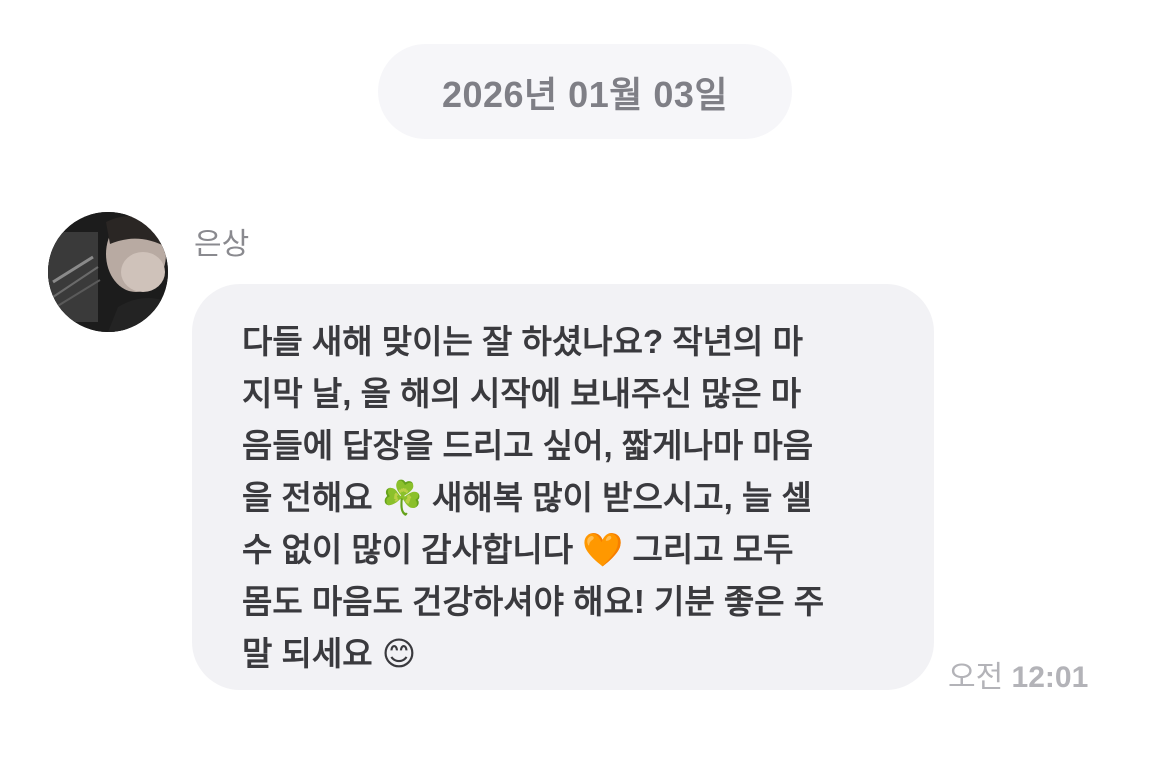 This screenshot has width=1170, height=767. What do you see at coordinates (222, 244) in the screenshot?
I see `sender-name: 은상` at bounding box center [222, 244].